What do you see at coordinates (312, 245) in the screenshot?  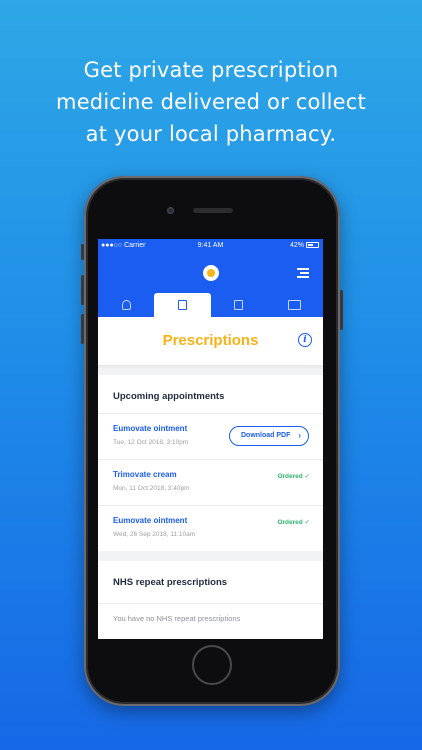 I see `battery-icon` at bounding box center [312, 245].